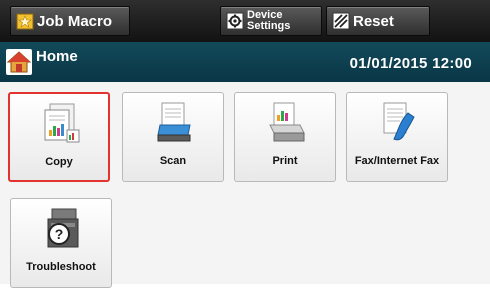  What do you see at coordinates (285, 161) in the screenshot?
I see `tile-label: Print` at bounding box center [285, 161].